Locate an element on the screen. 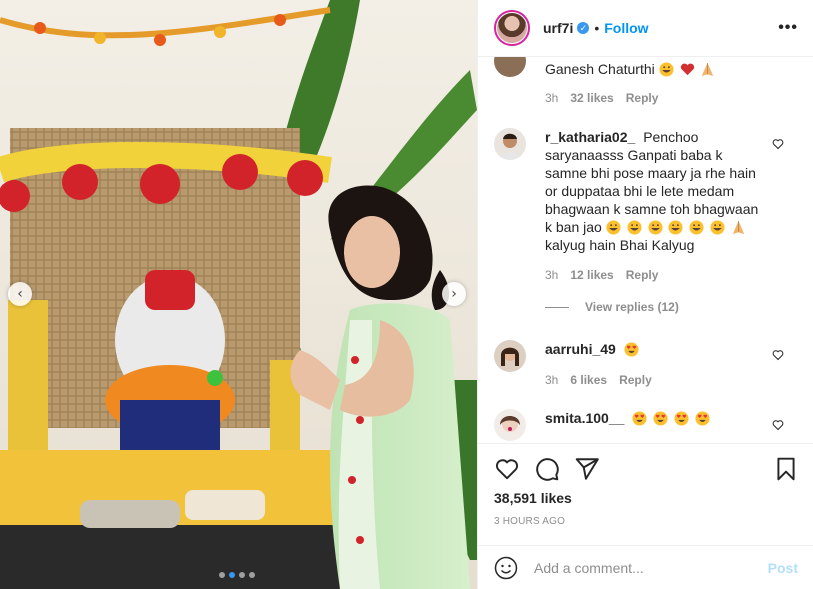 This screenshot has height=589, width=813. comment-likes: 12 likes is located at coordinates (591, 275).